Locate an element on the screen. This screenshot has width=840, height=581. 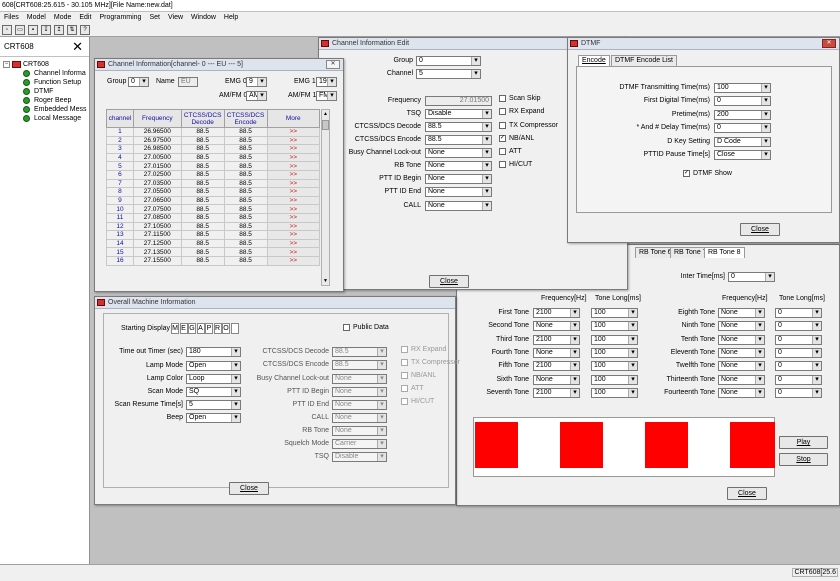
emg1-select: 19 is located at coordinates (326, 82).